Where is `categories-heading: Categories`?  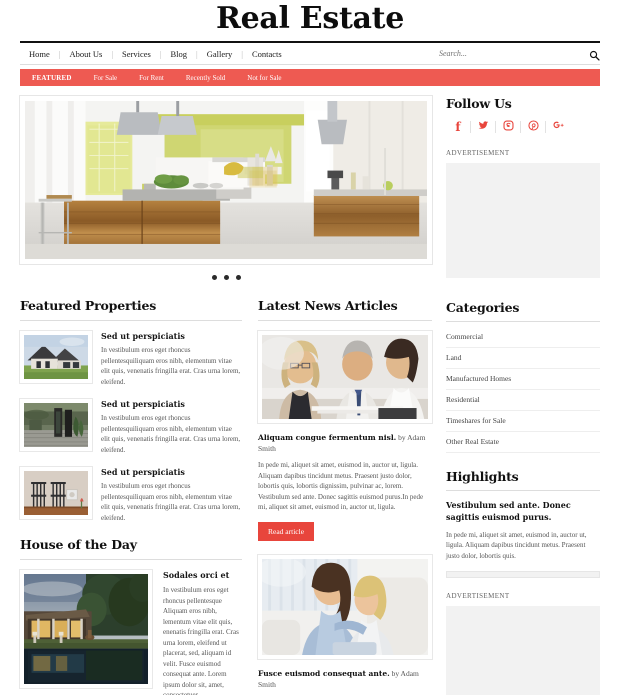
categories-heading: Categories is located at coordinates (523, 311).